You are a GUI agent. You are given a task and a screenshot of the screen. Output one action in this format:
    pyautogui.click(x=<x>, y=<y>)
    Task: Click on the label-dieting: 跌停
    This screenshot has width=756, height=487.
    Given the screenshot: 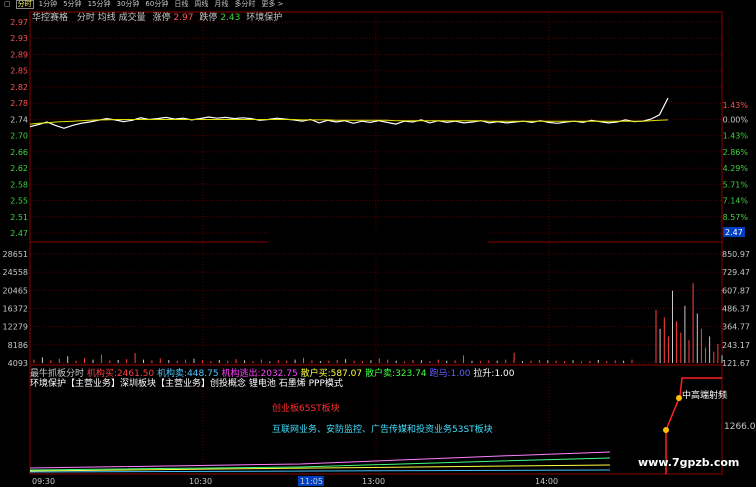 What is the action you would take?
    pyautogui.click(x=208, y=18)
    